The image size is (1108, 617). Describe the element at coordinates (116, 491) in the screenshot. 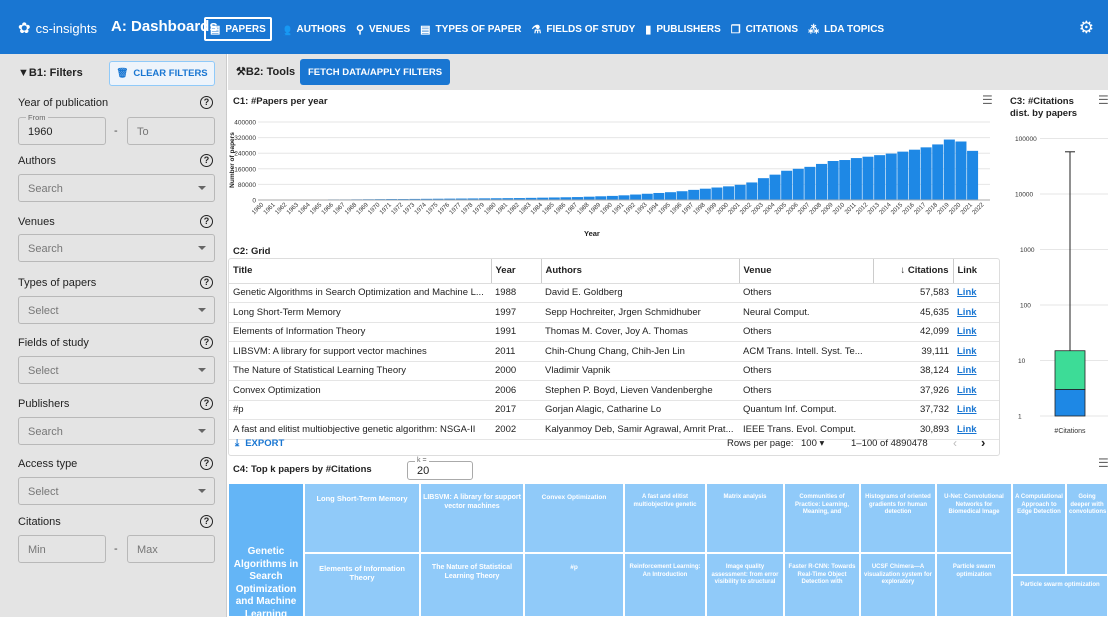

I see `access-select: Select` at that location.